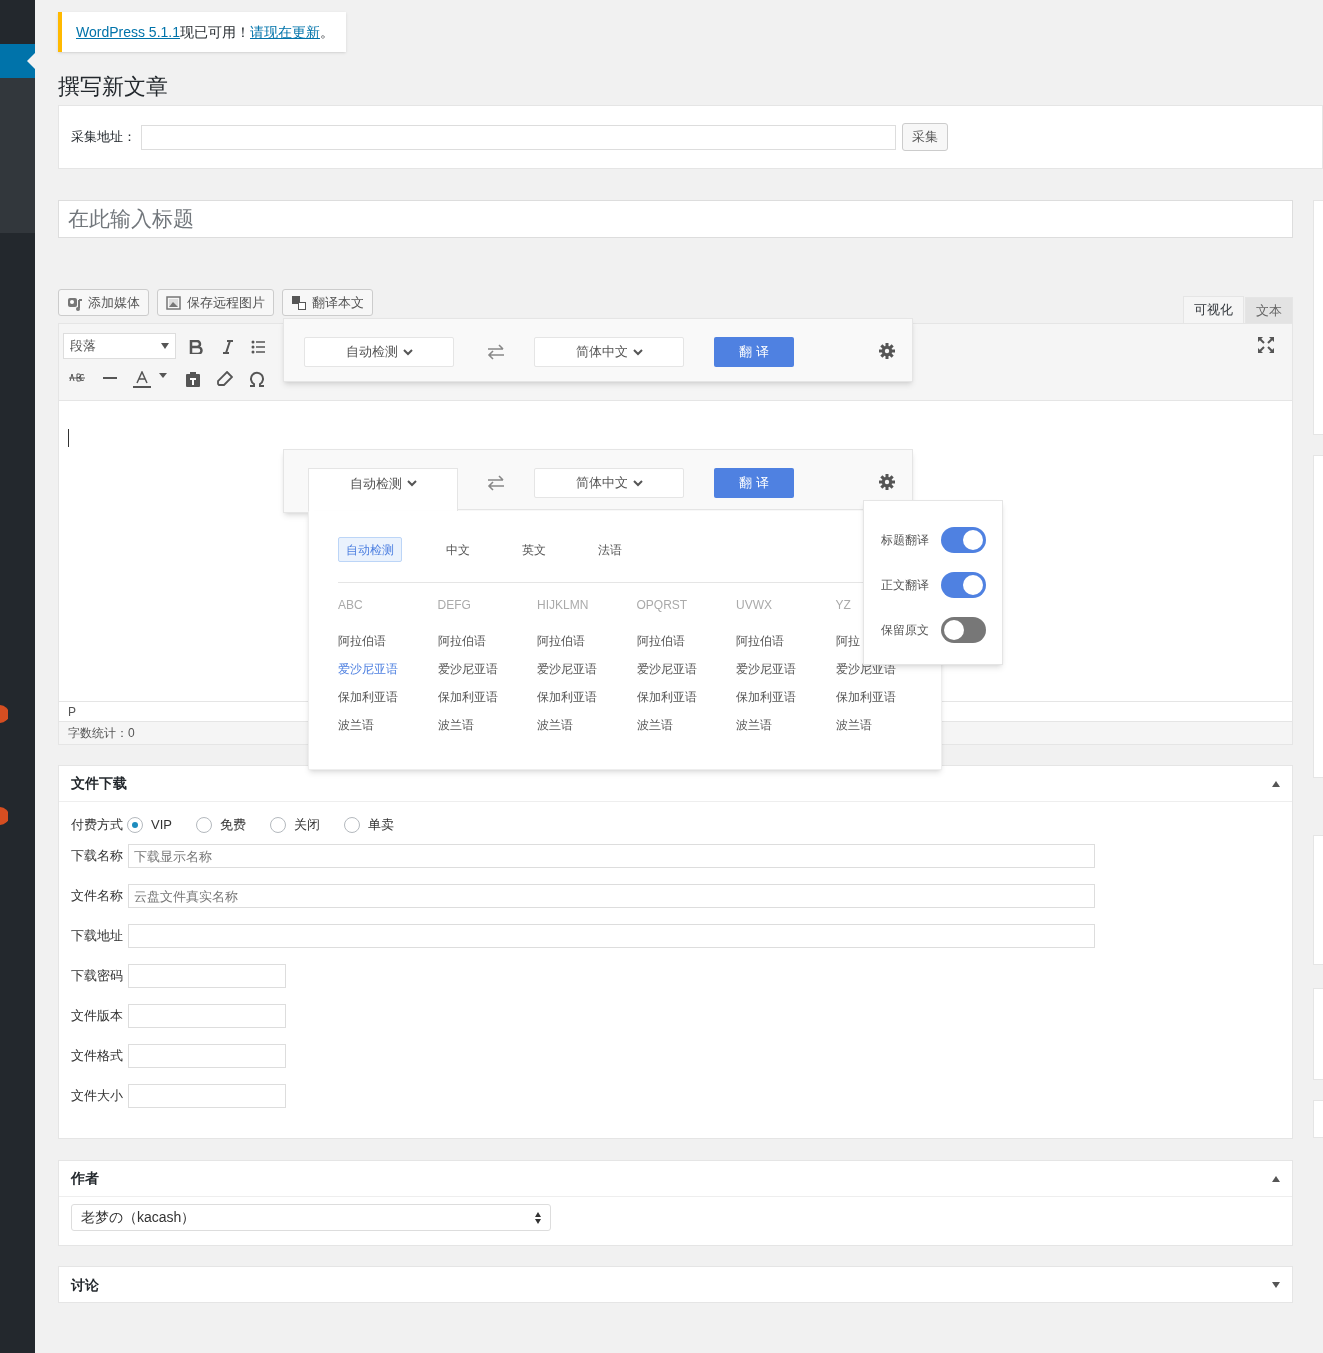  Describe the element at coordinates (97, 1096) in the screenshot. I see `field-label: 文件大小` at that location.